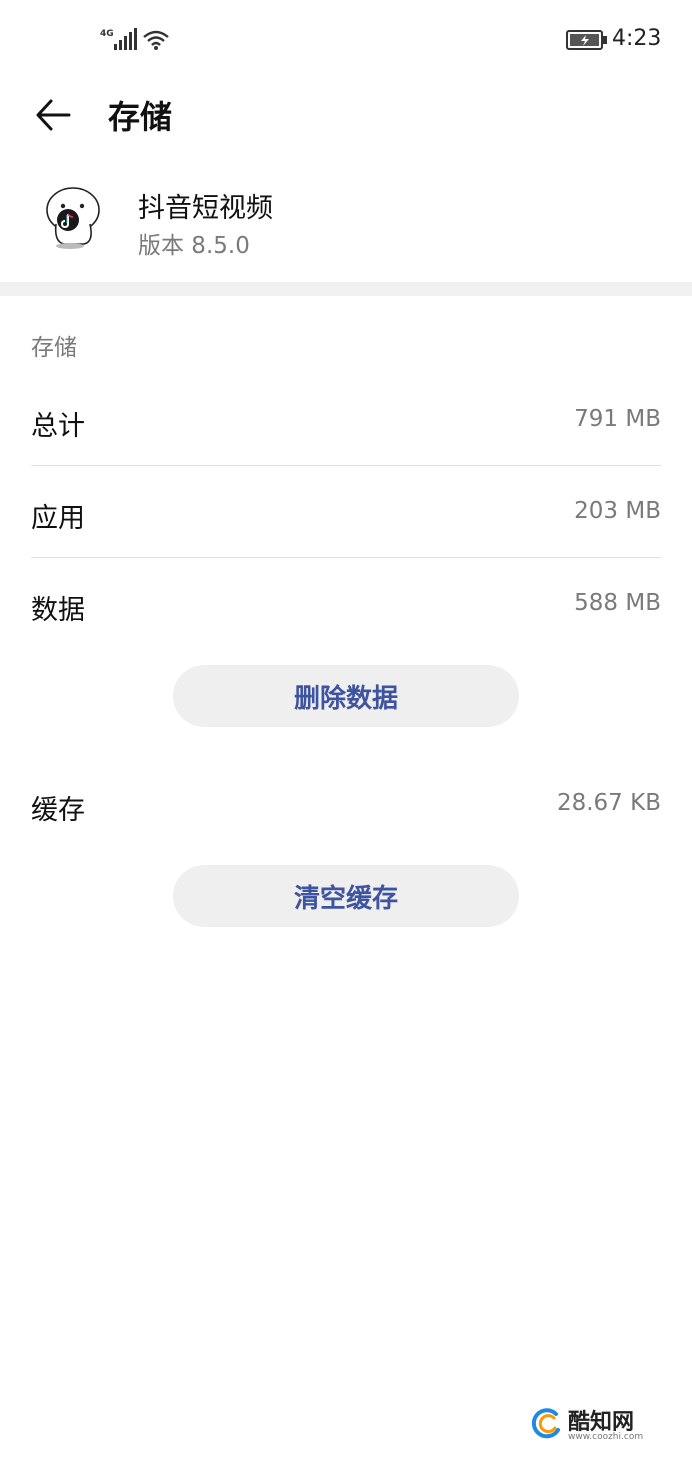  What do you see at coordinates (73, 218) in the screenshot?
I see `douyin-app-icon` at bounding box center [73, 218].